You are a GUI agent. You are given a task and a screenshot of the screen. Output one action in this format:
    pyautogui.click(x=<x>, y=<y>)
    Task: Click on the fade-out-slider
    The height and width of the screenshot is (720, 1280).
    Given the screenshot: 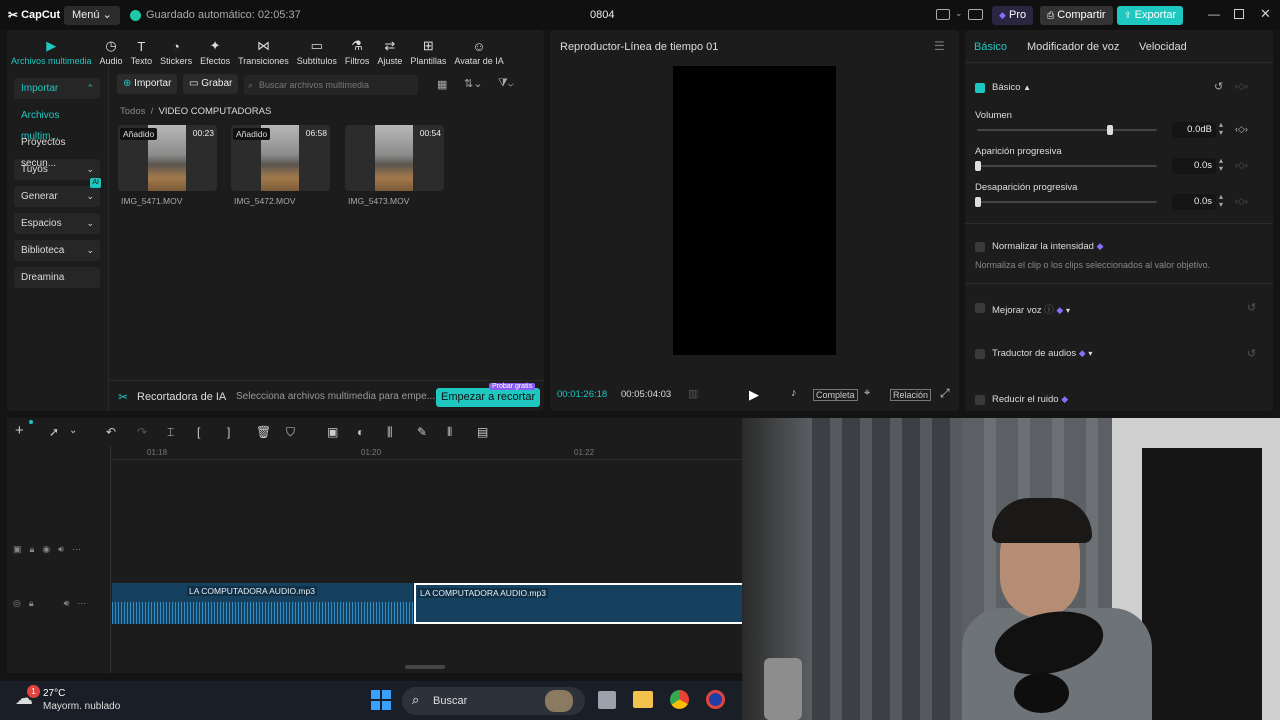 What is the action you would take?
    pyautogui.click(x=1067, y=202)
    